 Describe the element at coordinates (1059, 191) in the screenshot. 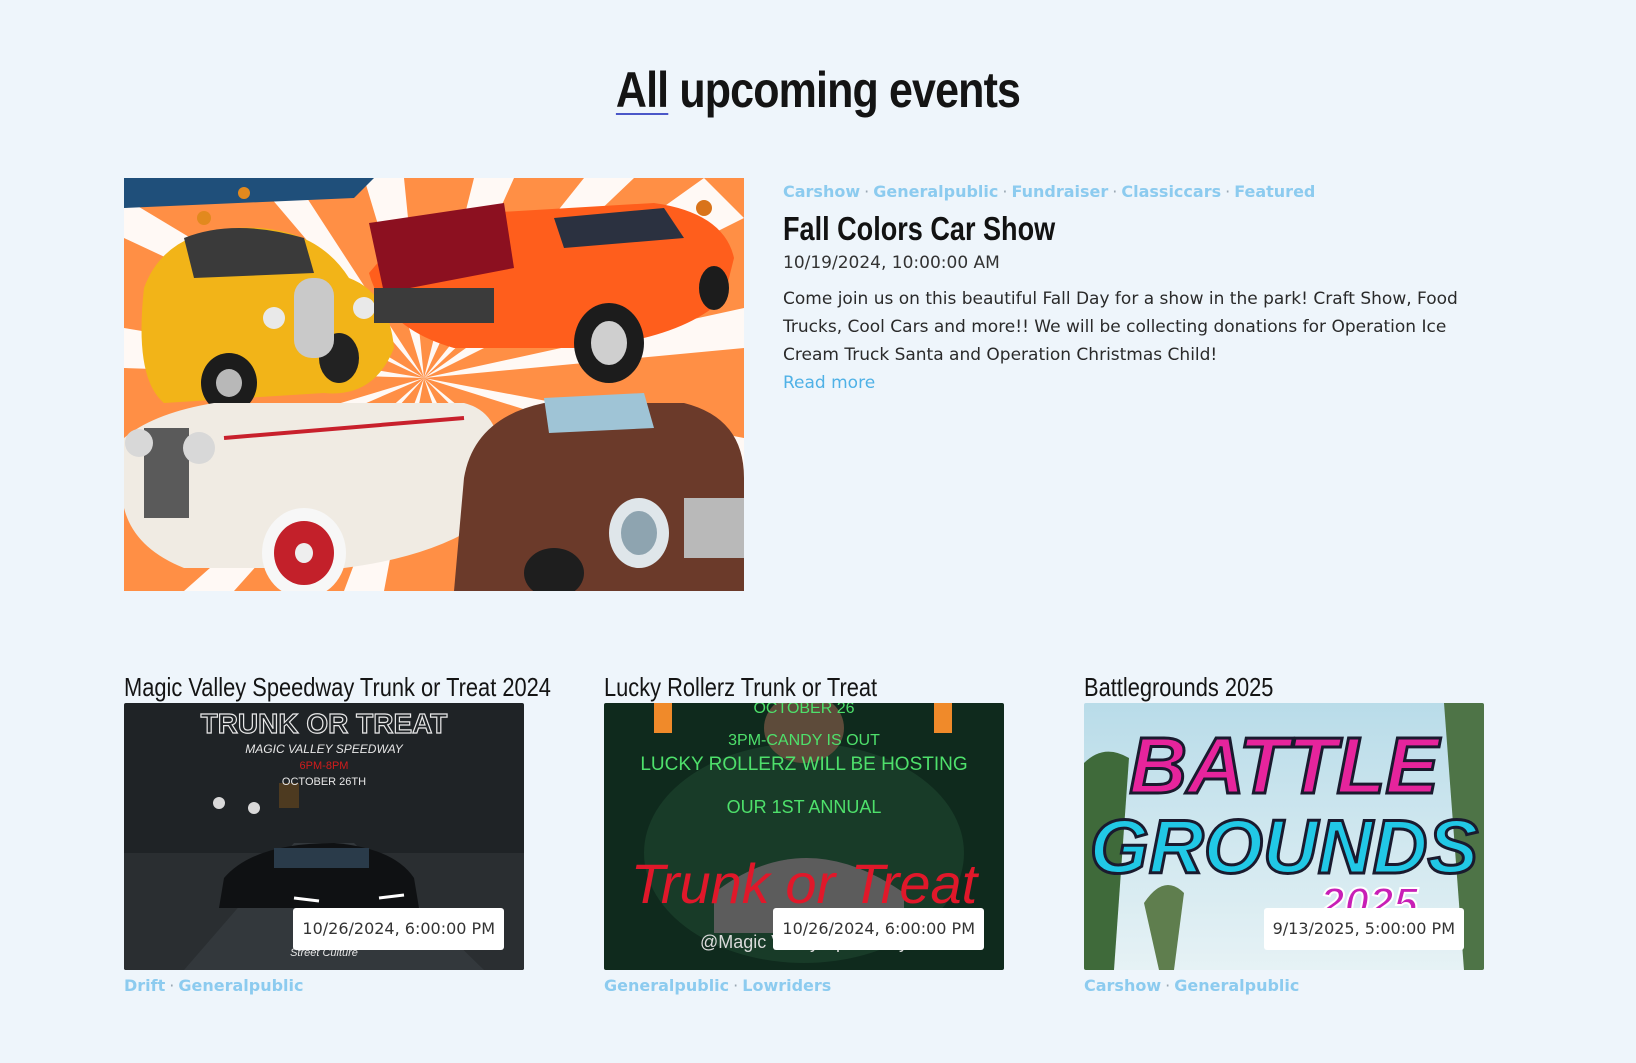

I see `tag-link: Fundraiser` at that location.